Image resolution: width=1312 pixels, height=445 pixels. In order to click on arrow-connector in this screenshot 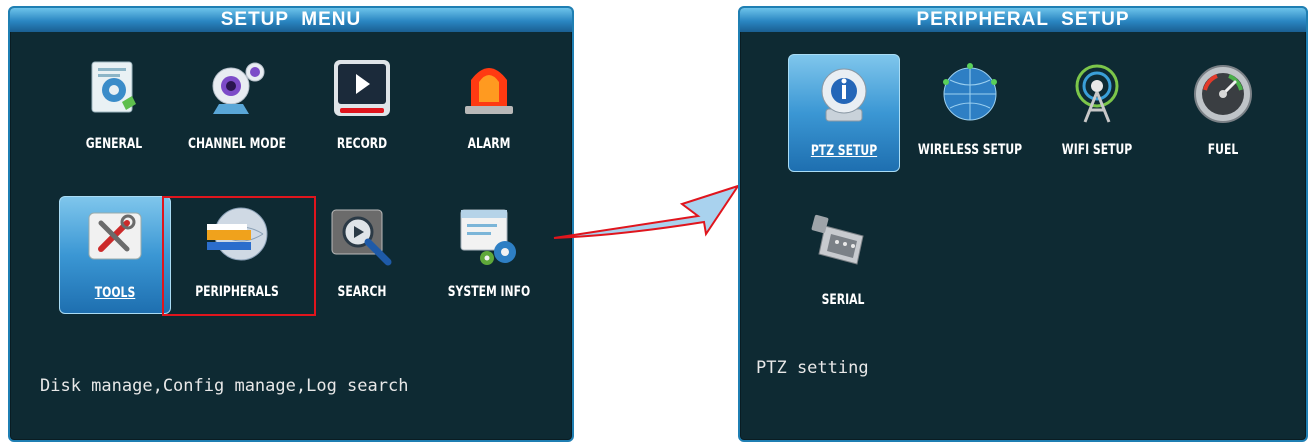, I will do `click(647, 211)`.